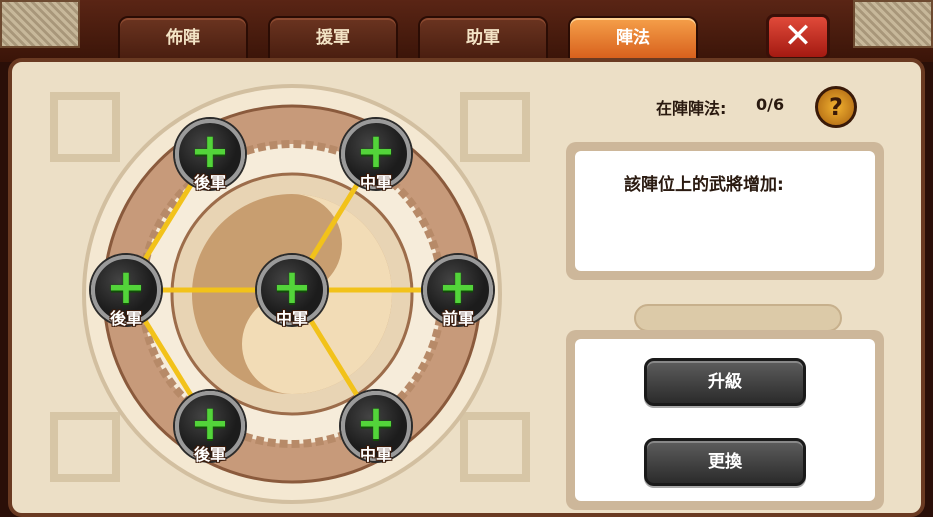 The width and height of the screenshot is (933, 517). What do you see at coordinates (633, 38) in the screenshot?
I see `tab-formation: 陣法` at bounding box center [633, 38].